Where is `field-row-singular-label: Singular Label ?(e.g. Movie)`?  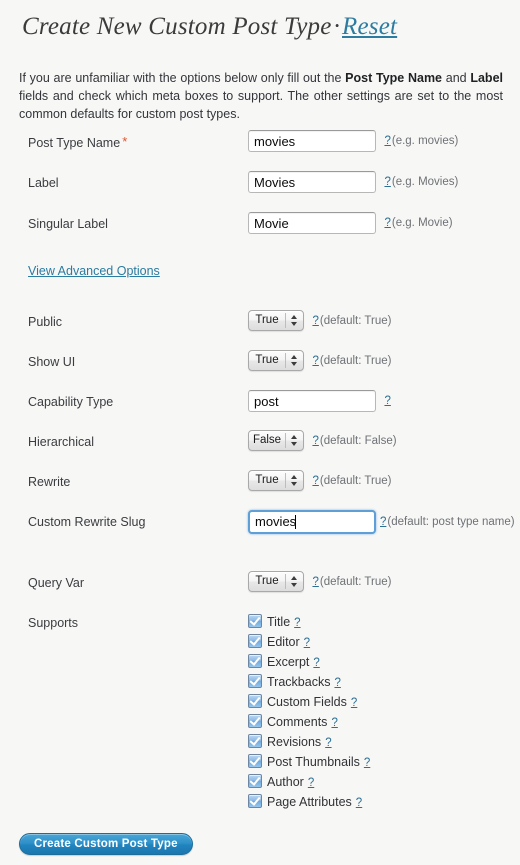
field-row-singular-label: Singular Label ?(e.g. Movie) is located at coordinates (260, 224).